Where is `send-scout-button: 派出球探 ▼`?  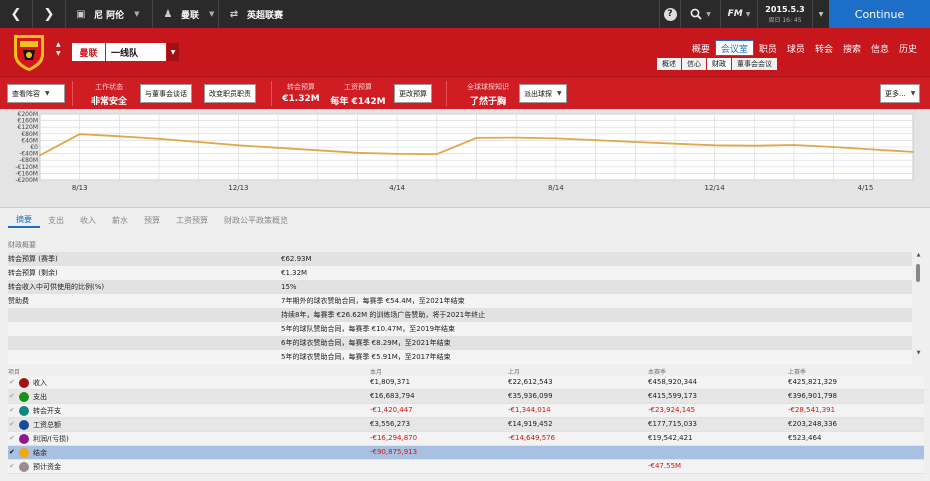
send-scout-button: 派出球探 ▼ is located at coordinates (543, 93).